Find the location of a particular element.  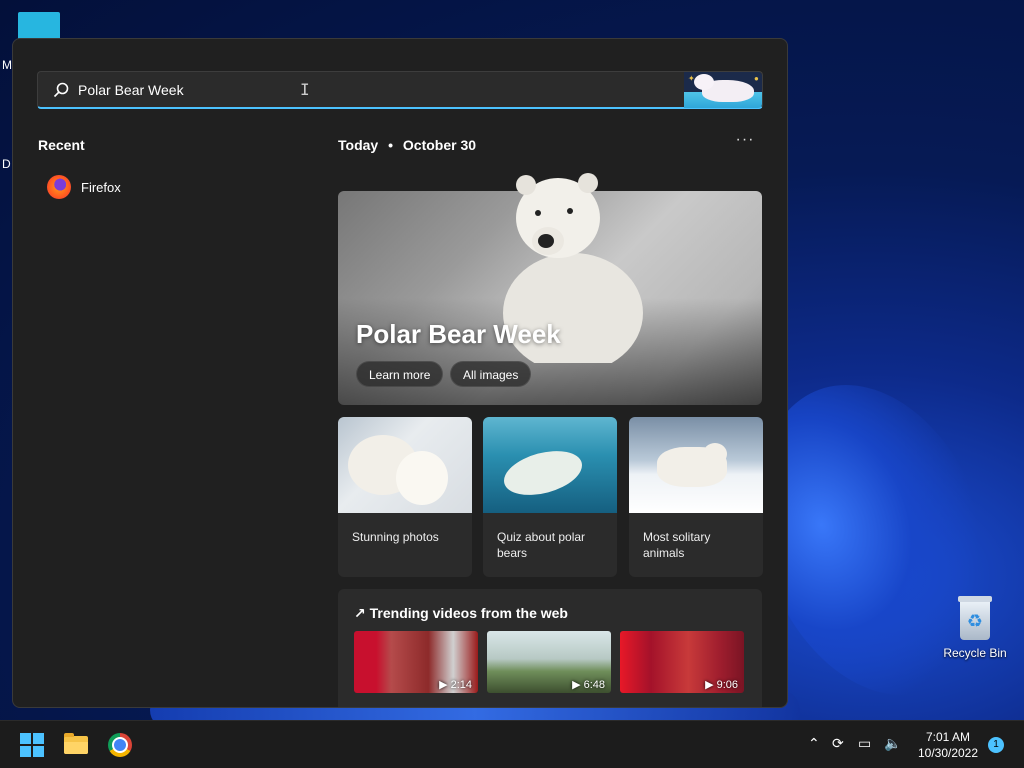

folder-icon is located at coordinates (76, 743).